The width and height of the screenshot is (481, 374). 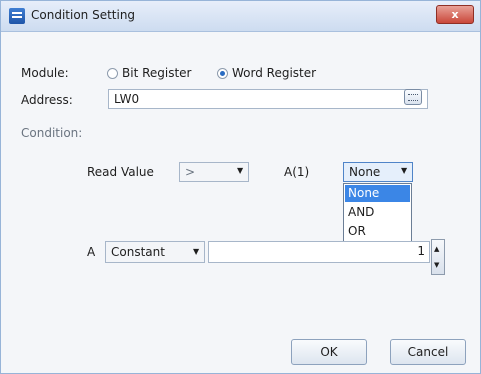 What do you see at coordinates (45, 73) in the screenshot?
I see `module-label: Module:` at bounding box center [45, 73].